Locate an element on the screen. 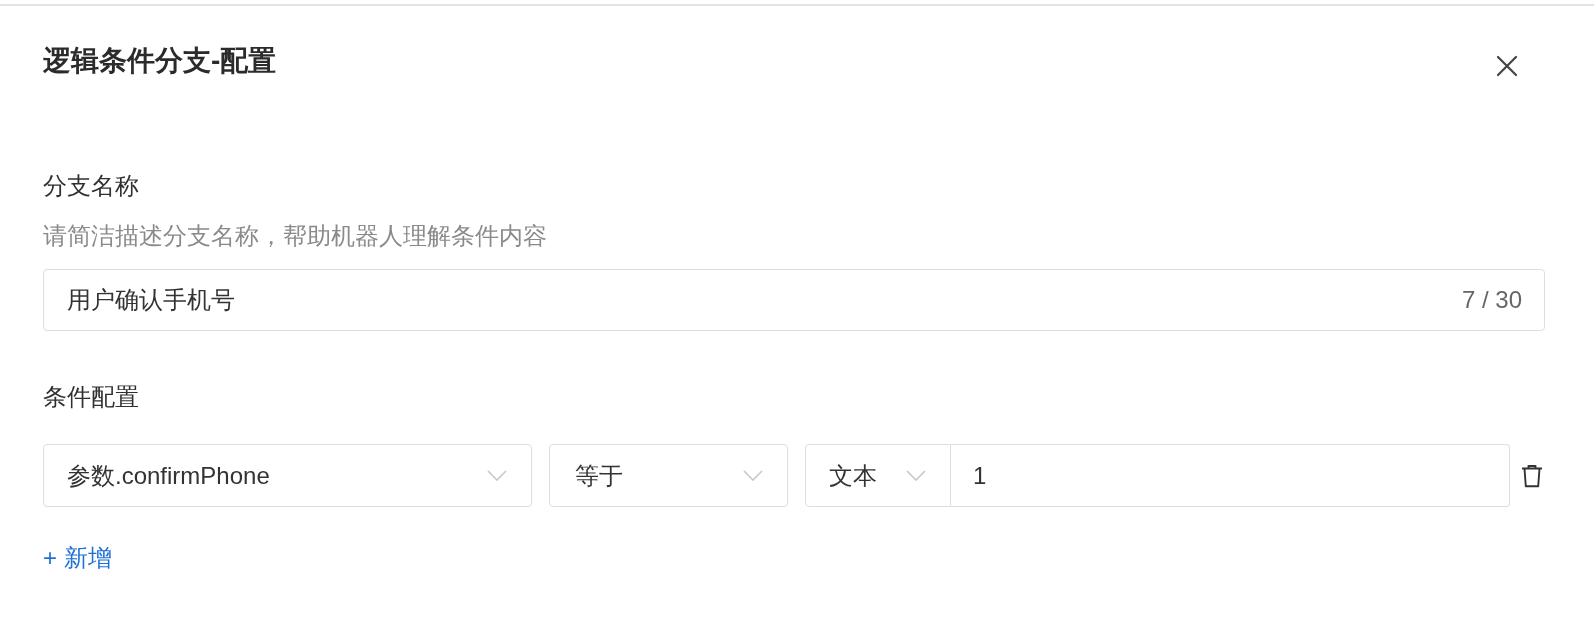 The image size is (1594, 622). close-button is located at coordinates (1507, 66).